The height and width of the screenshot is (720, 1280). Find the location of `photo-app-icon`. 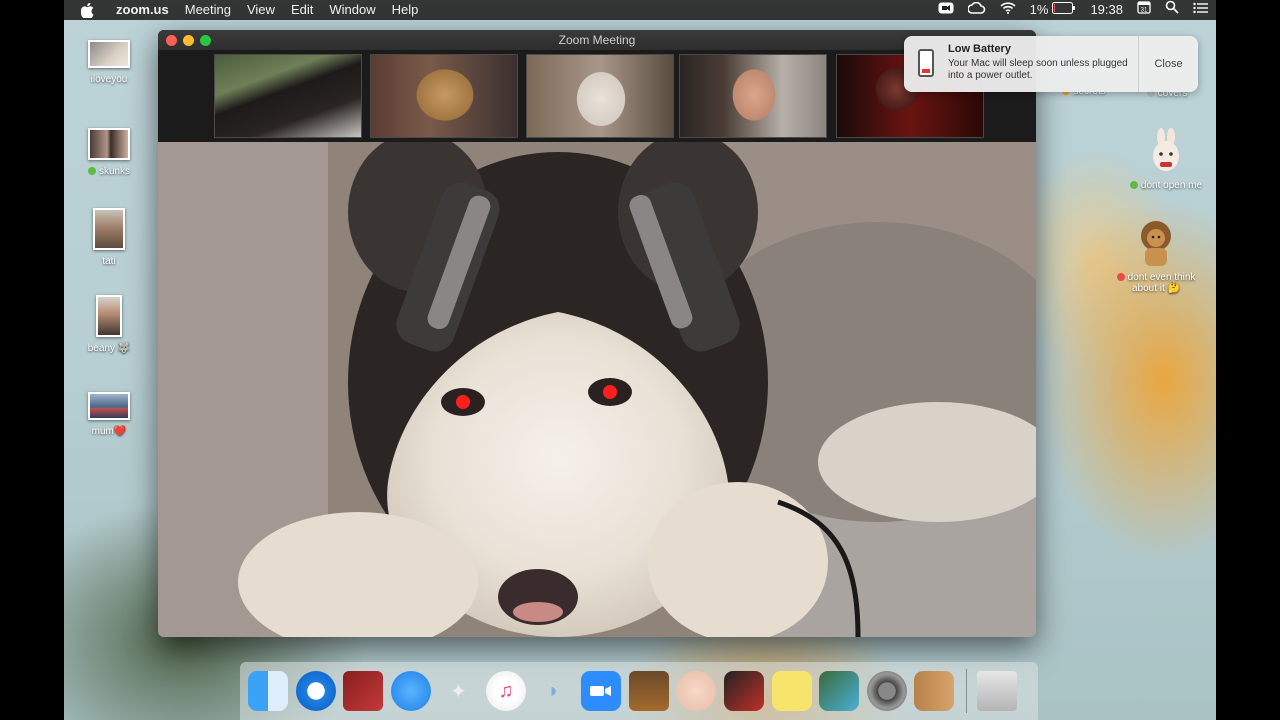

photo-app-icon is located at coordinates (743, 691).